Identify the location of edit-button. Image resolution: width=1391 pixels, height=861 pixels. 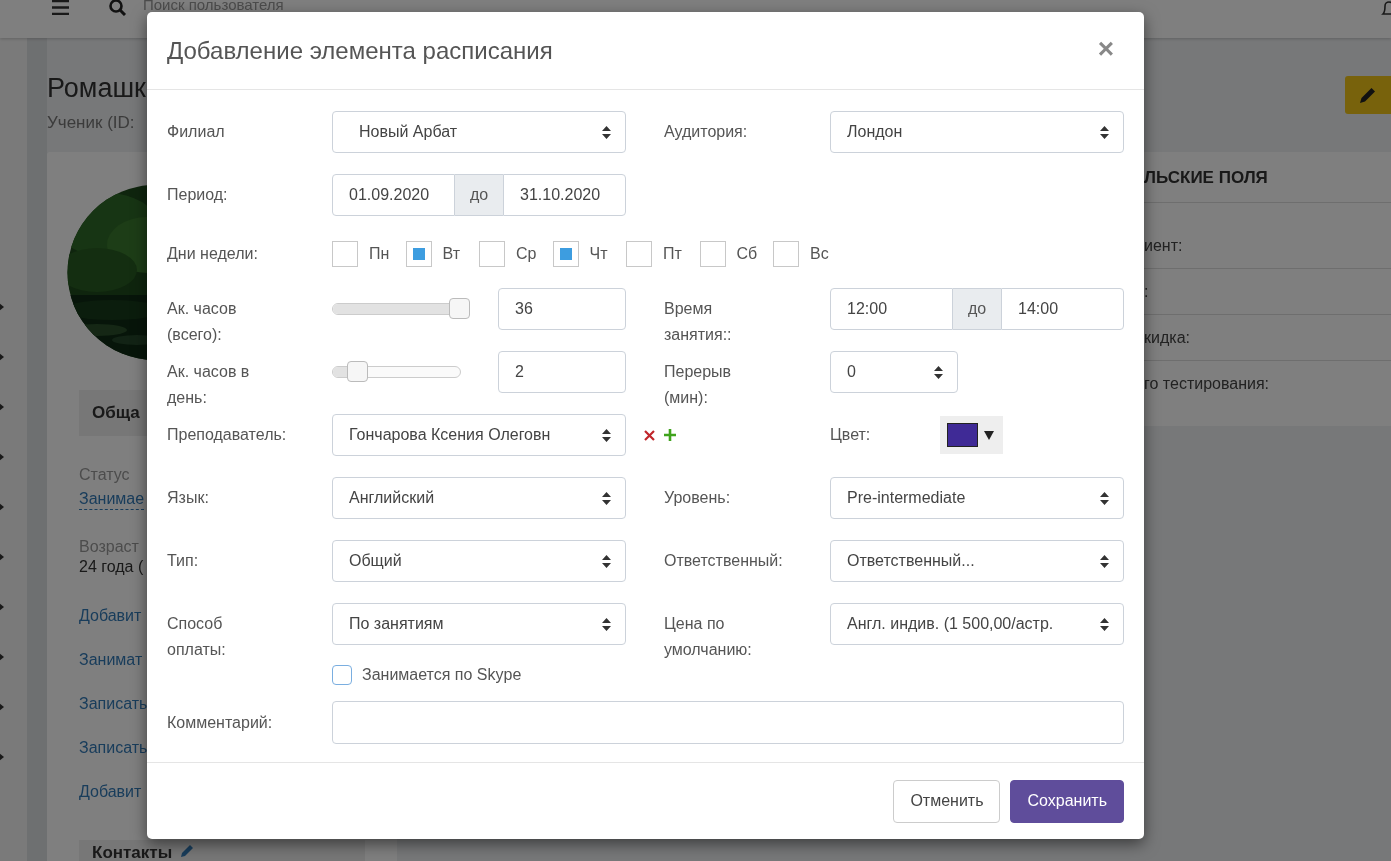
(1368, 95).